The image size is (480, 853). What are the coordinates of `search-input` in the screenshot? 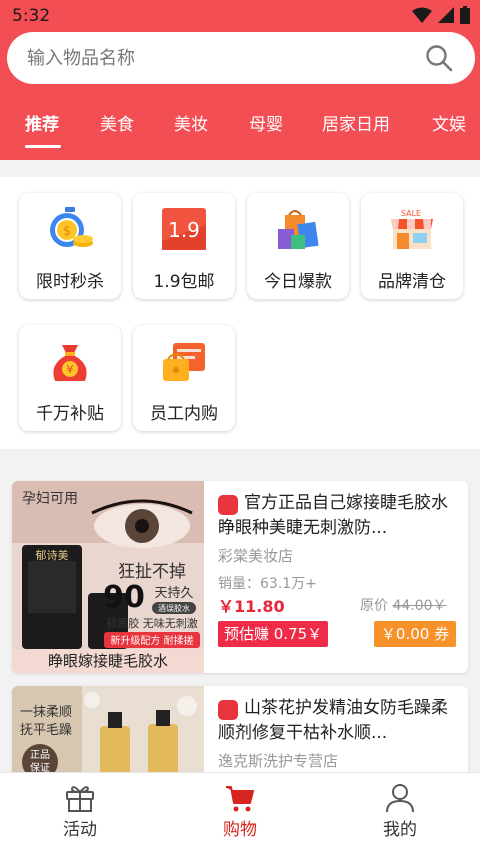 It's located at (217, 58).